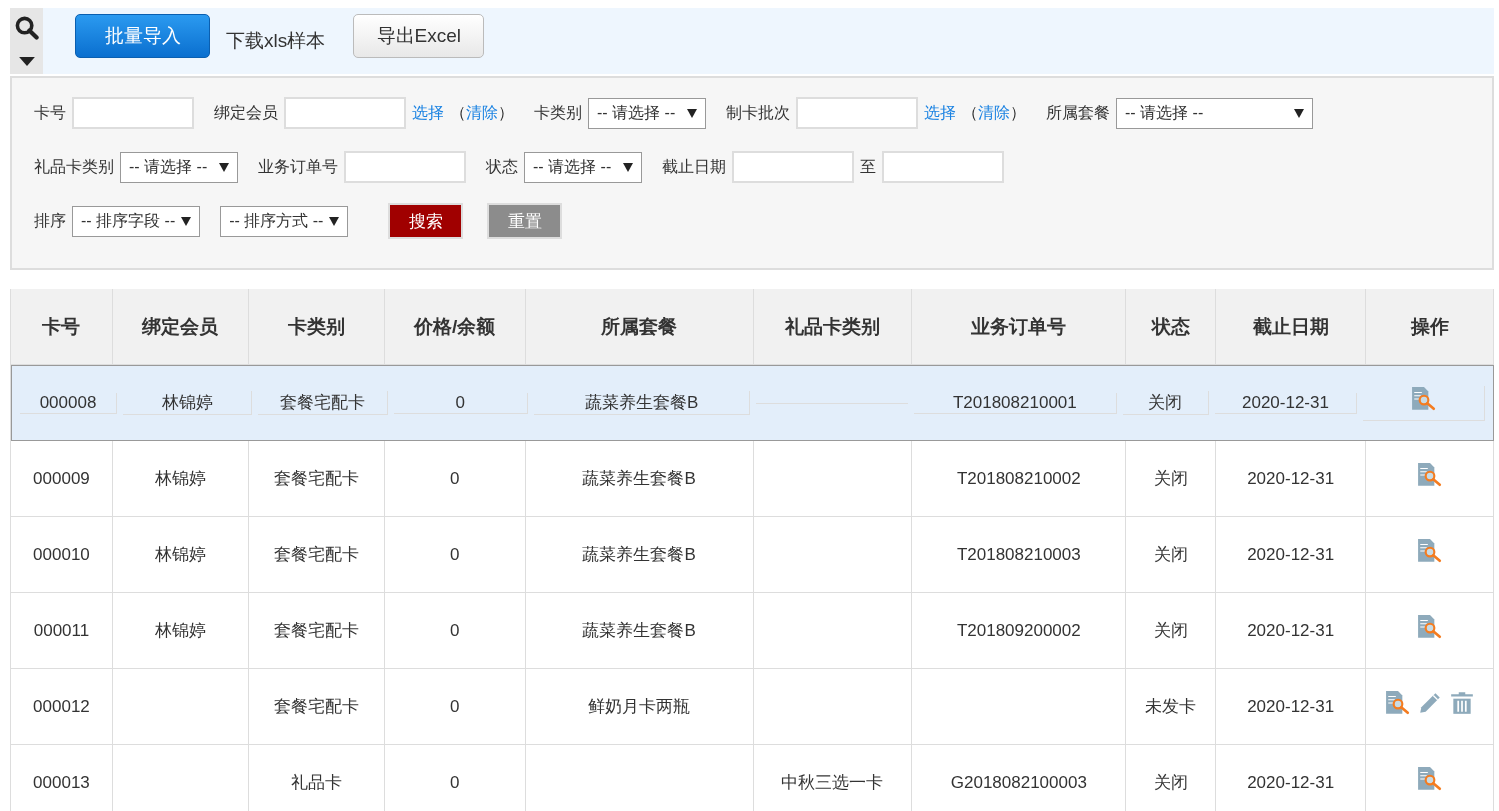 This screenshot has height=811, width=1499. What do you see at coordinates (752, 403) in the screenshot?
I see `table-row: 000008 林锦婷 套餐宅配卡 0 蔬菜养生套餐B T201808210001 关闭 2020-12-31` at bounding box center [752, 403].